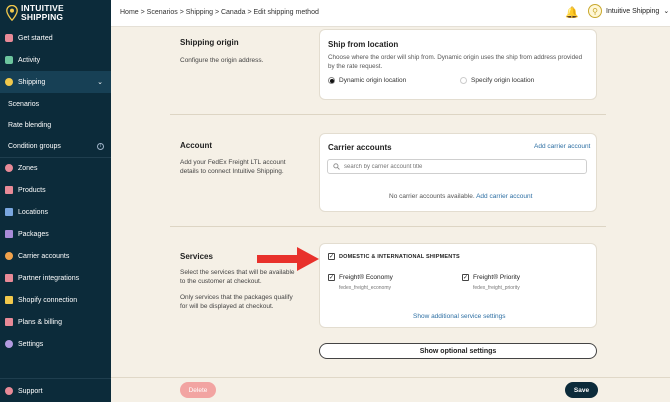  I want to click on delete-button: Delete, so click(198, 390).